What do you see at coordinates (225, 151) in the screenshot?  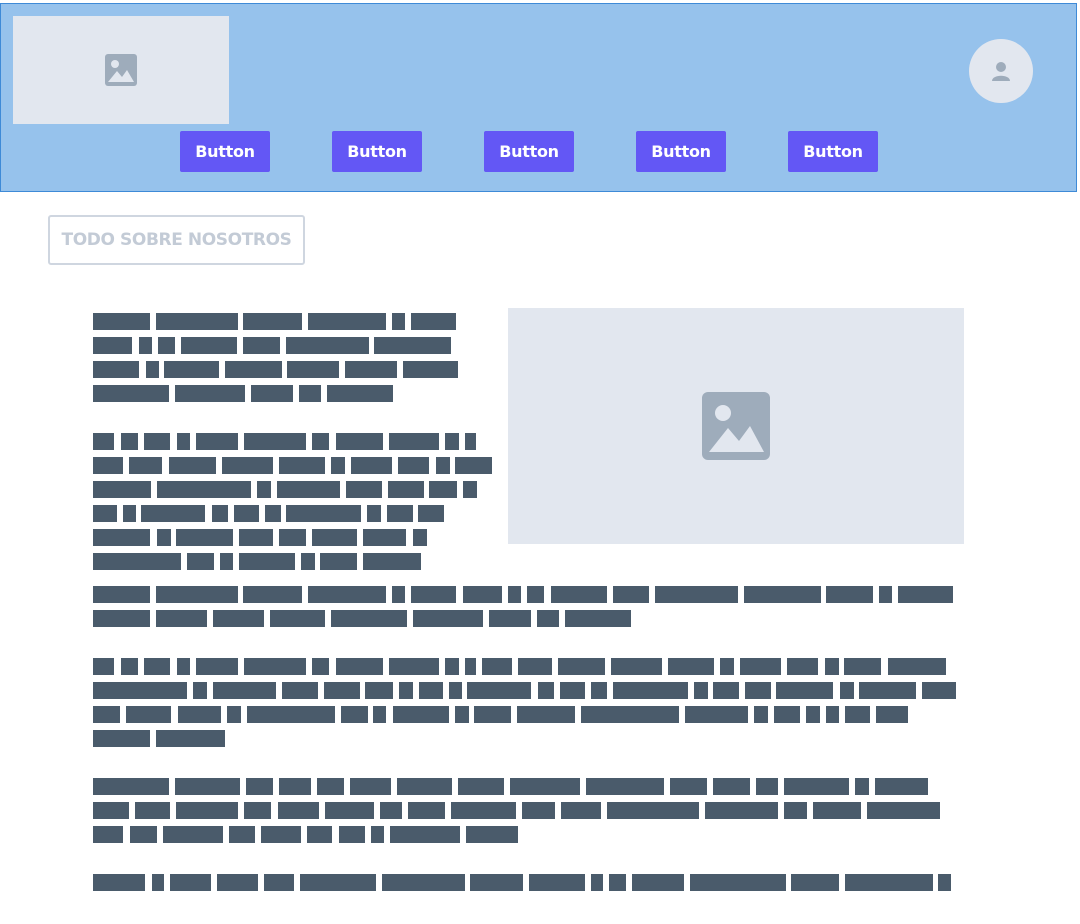 I see `nav-button-1: Button` at bounding box center [225, 151].